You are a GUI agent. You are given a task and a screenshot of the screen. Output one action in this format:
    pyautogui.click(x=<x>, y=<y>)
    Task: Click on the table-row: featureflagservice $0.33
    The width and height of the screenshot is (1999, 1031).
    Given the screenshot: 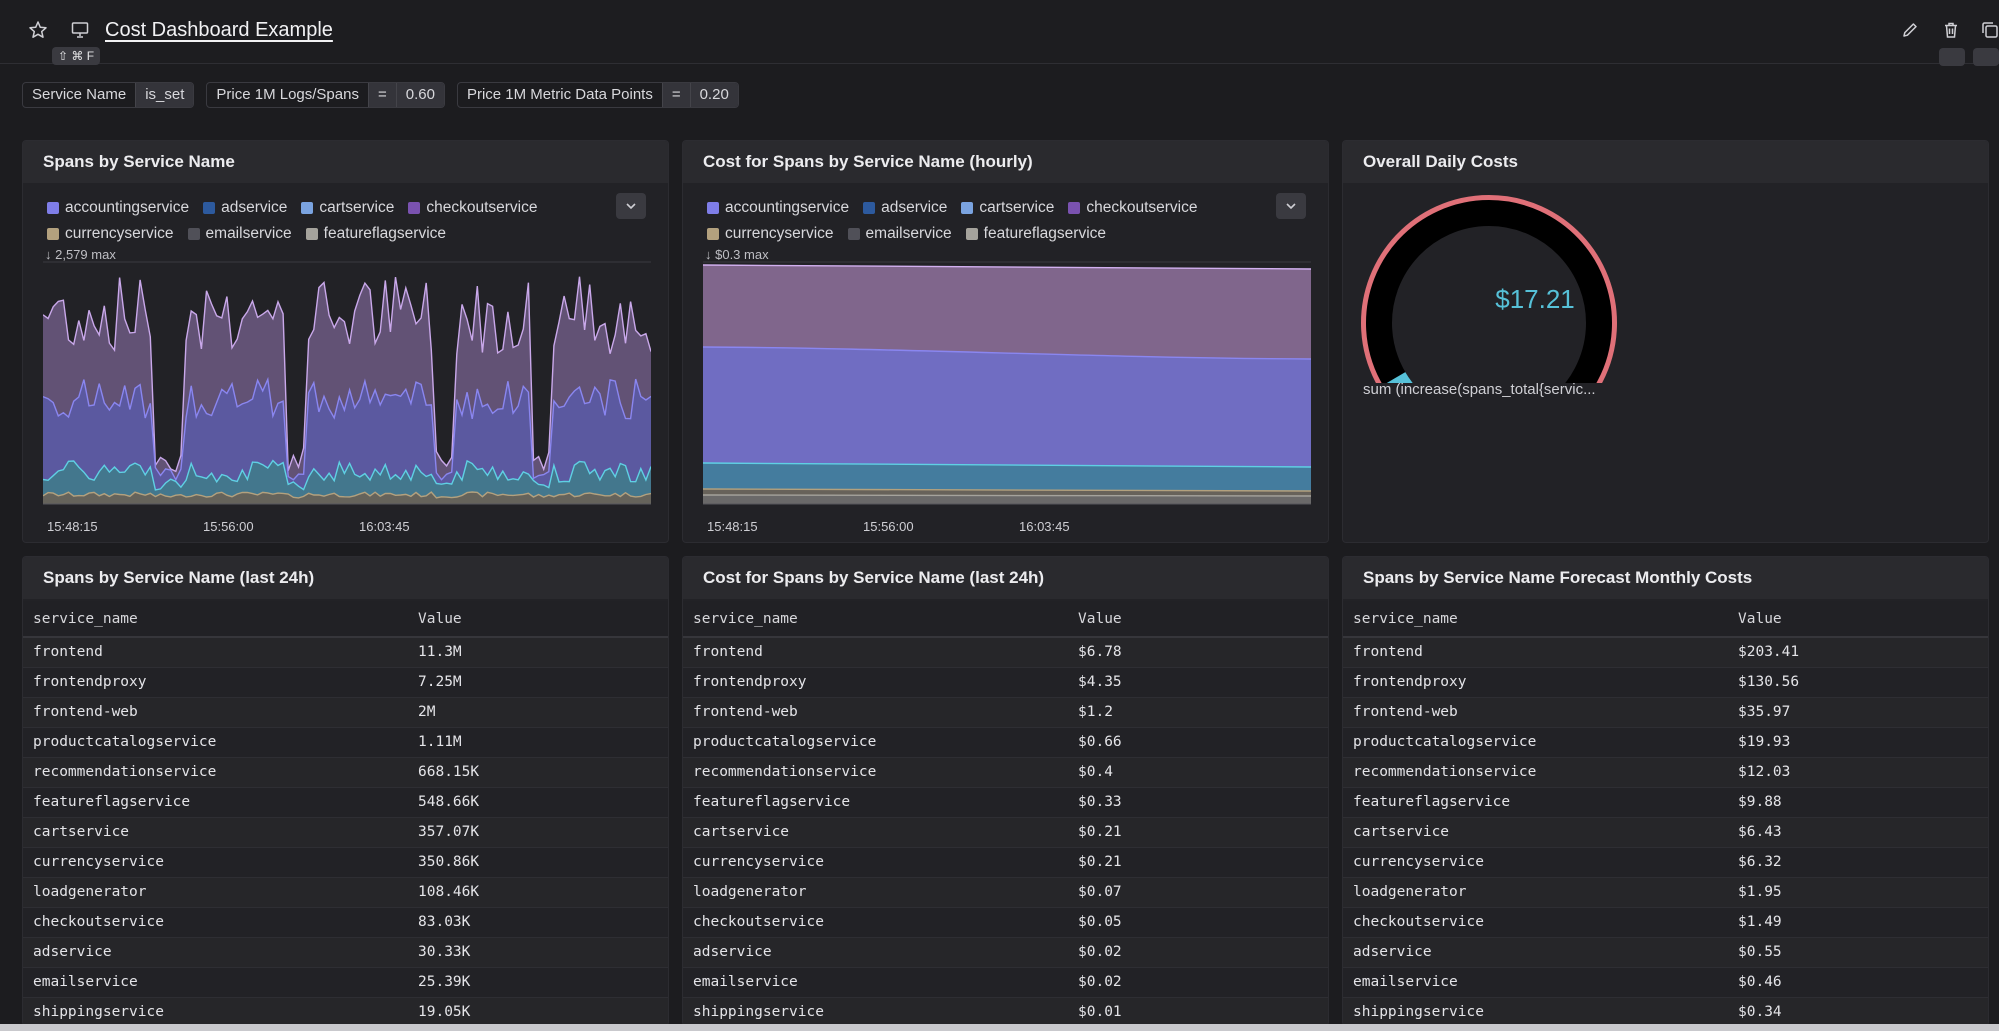 What is the action you would take?
    pyautogui.click(x=1005, y=801)
    